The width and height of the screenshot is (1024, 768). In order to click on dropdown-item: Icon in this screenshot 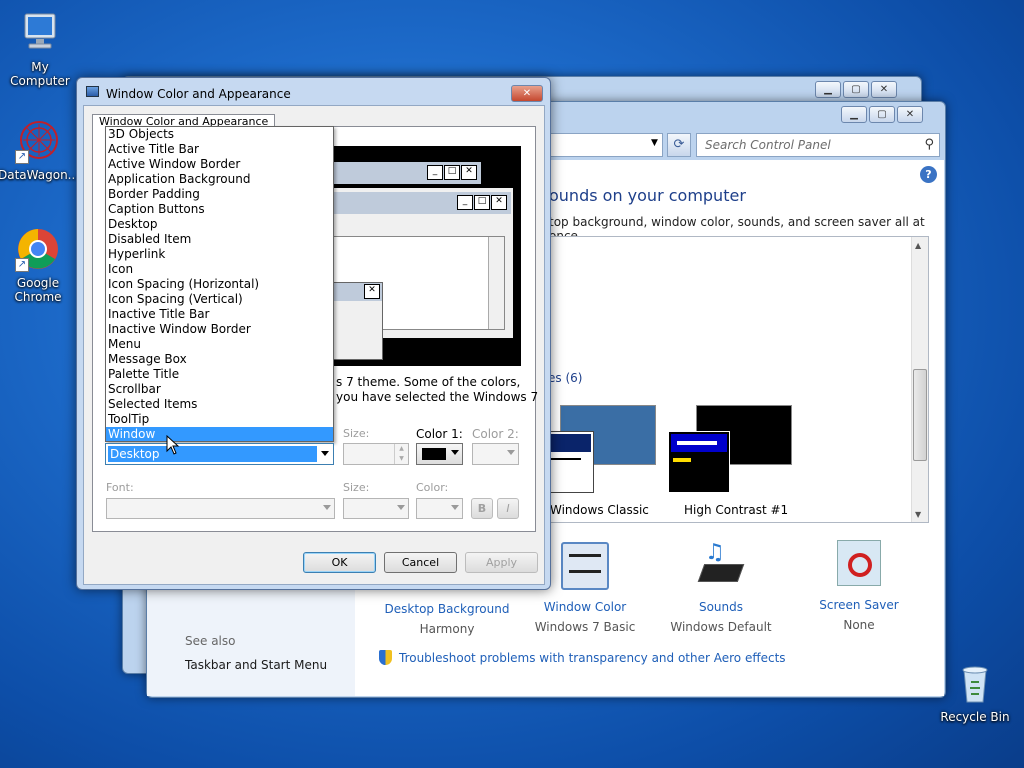, I will do `click(219, 269)`.